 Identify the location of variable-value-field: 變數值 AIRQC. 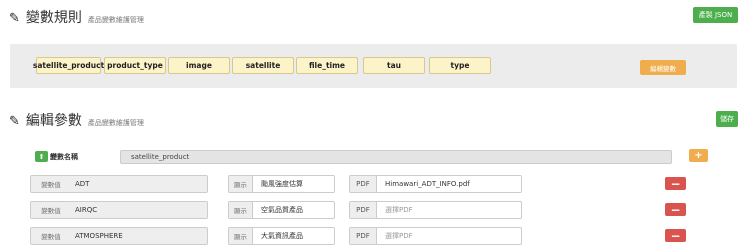
(119, 210).